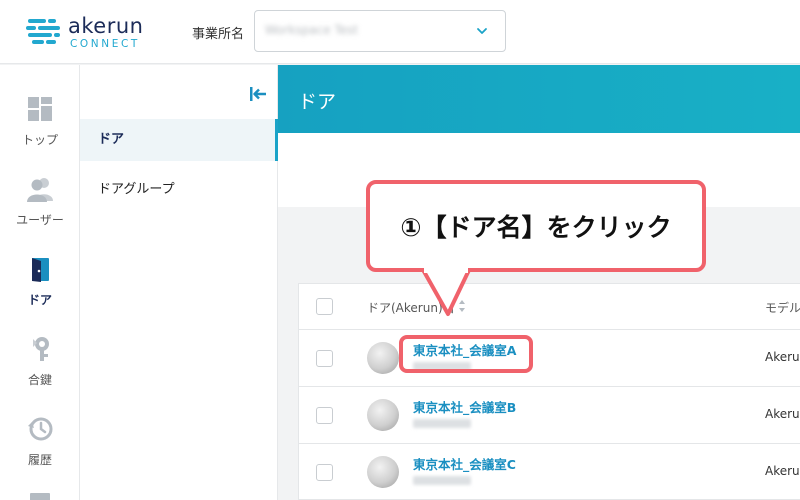 The height and width of the screenshot is (500, 800). What do you see at coordinates (106, 26) in the screenshot?
I see `logo-wordmark: akerun` at bounding box center [106, 26].